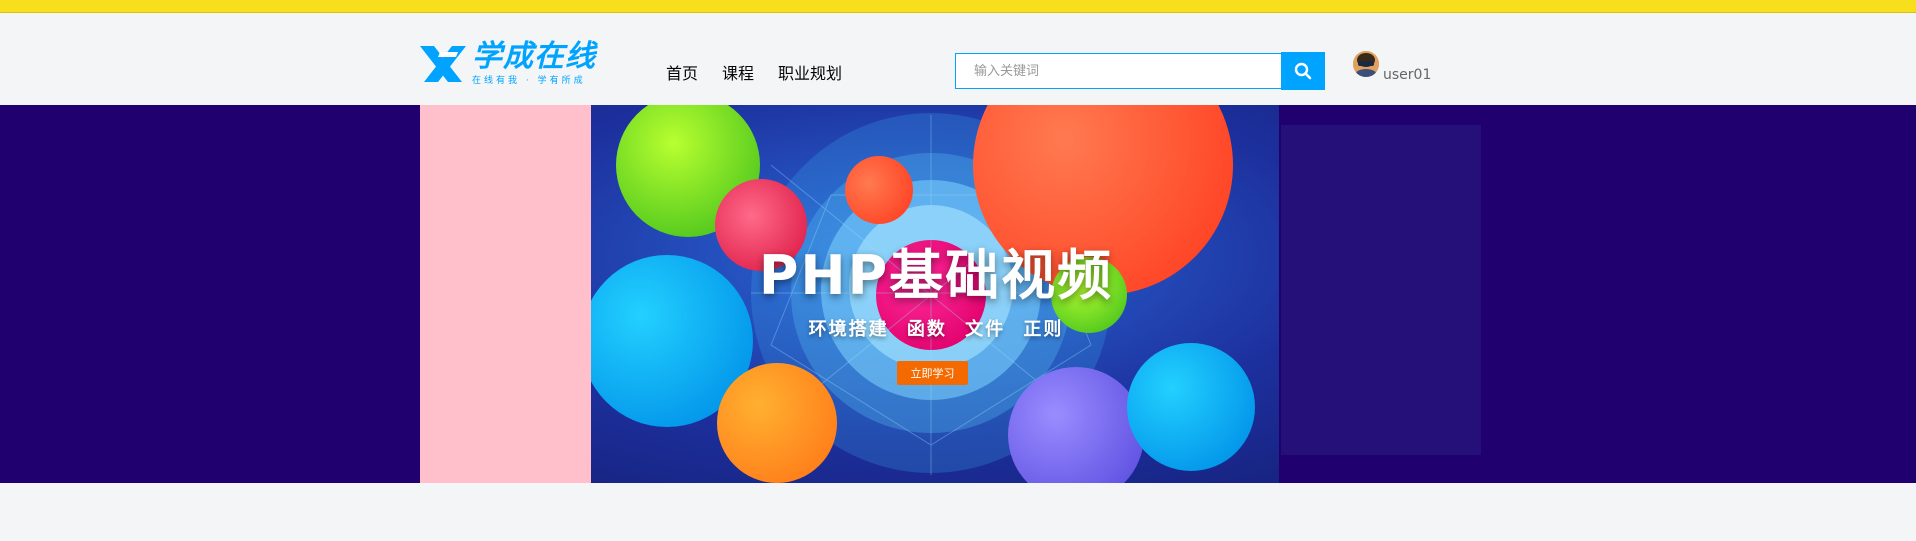 The image size is (1916, 541). Describe the element at coordinates (958, 6) in the screenshot. I see `browser-bookmark-bar` at that location.